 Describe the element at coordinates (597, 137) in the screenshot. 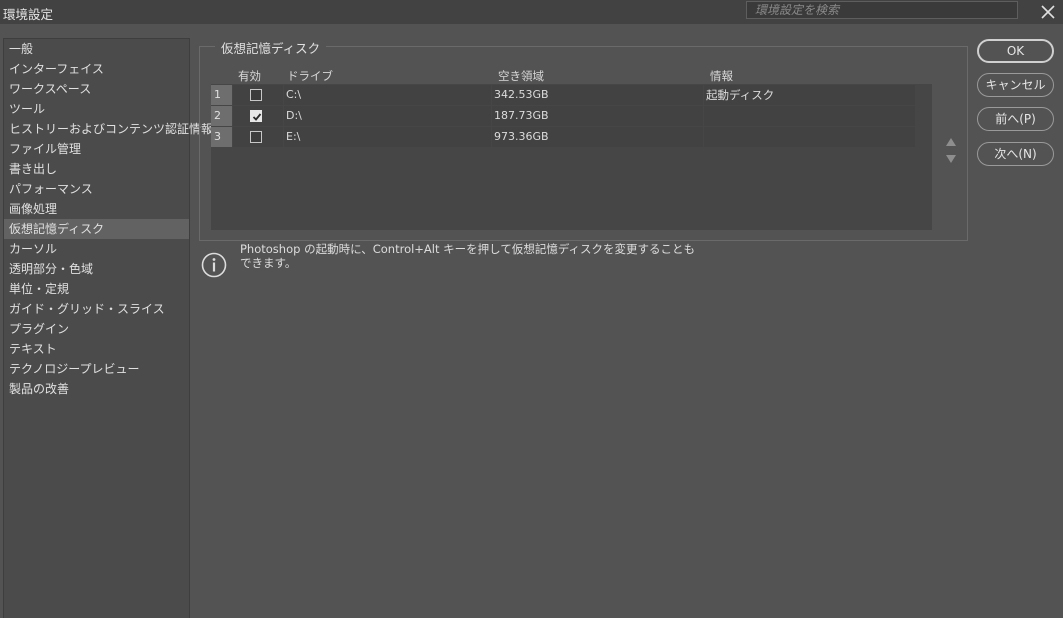

I see `free-space-cell: 973.36GB` at that location.